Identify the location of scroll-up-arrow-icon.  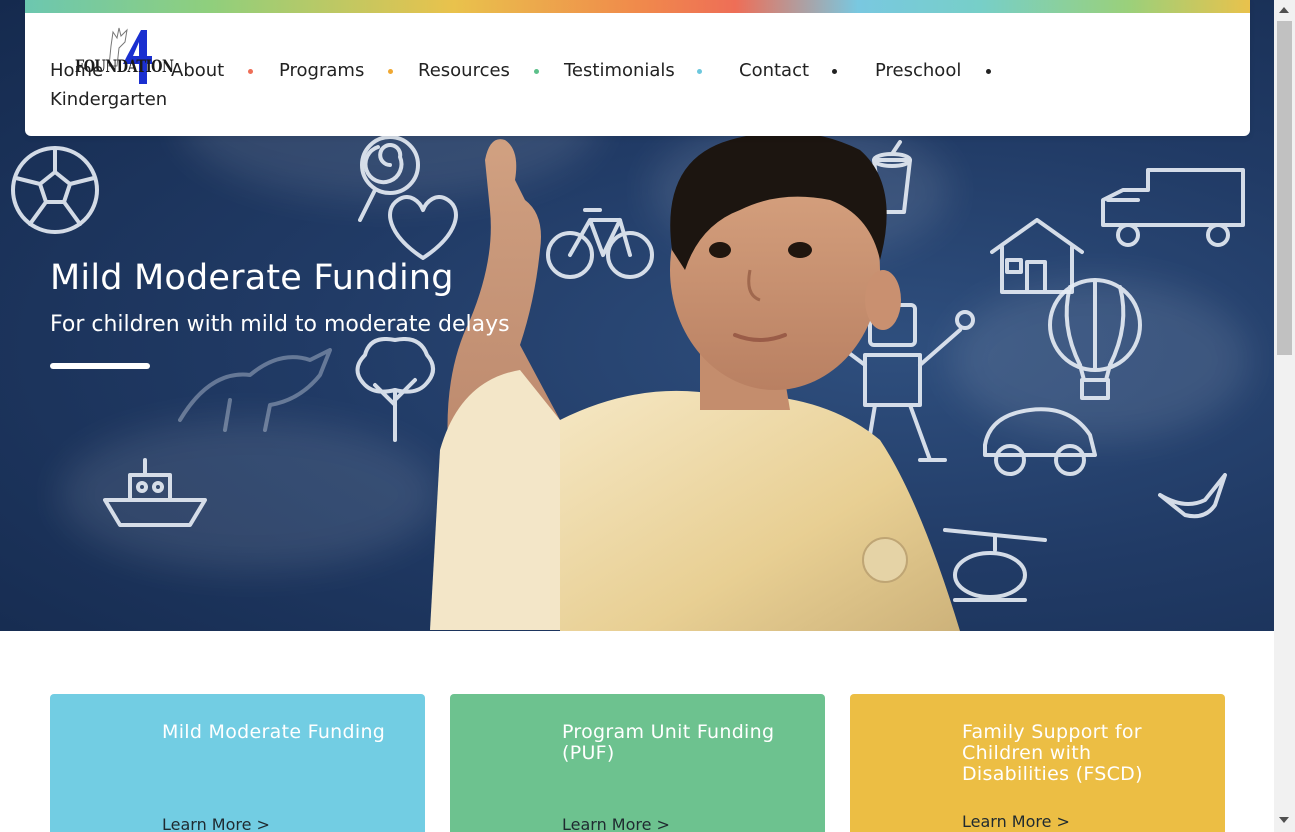
(1284, 10).